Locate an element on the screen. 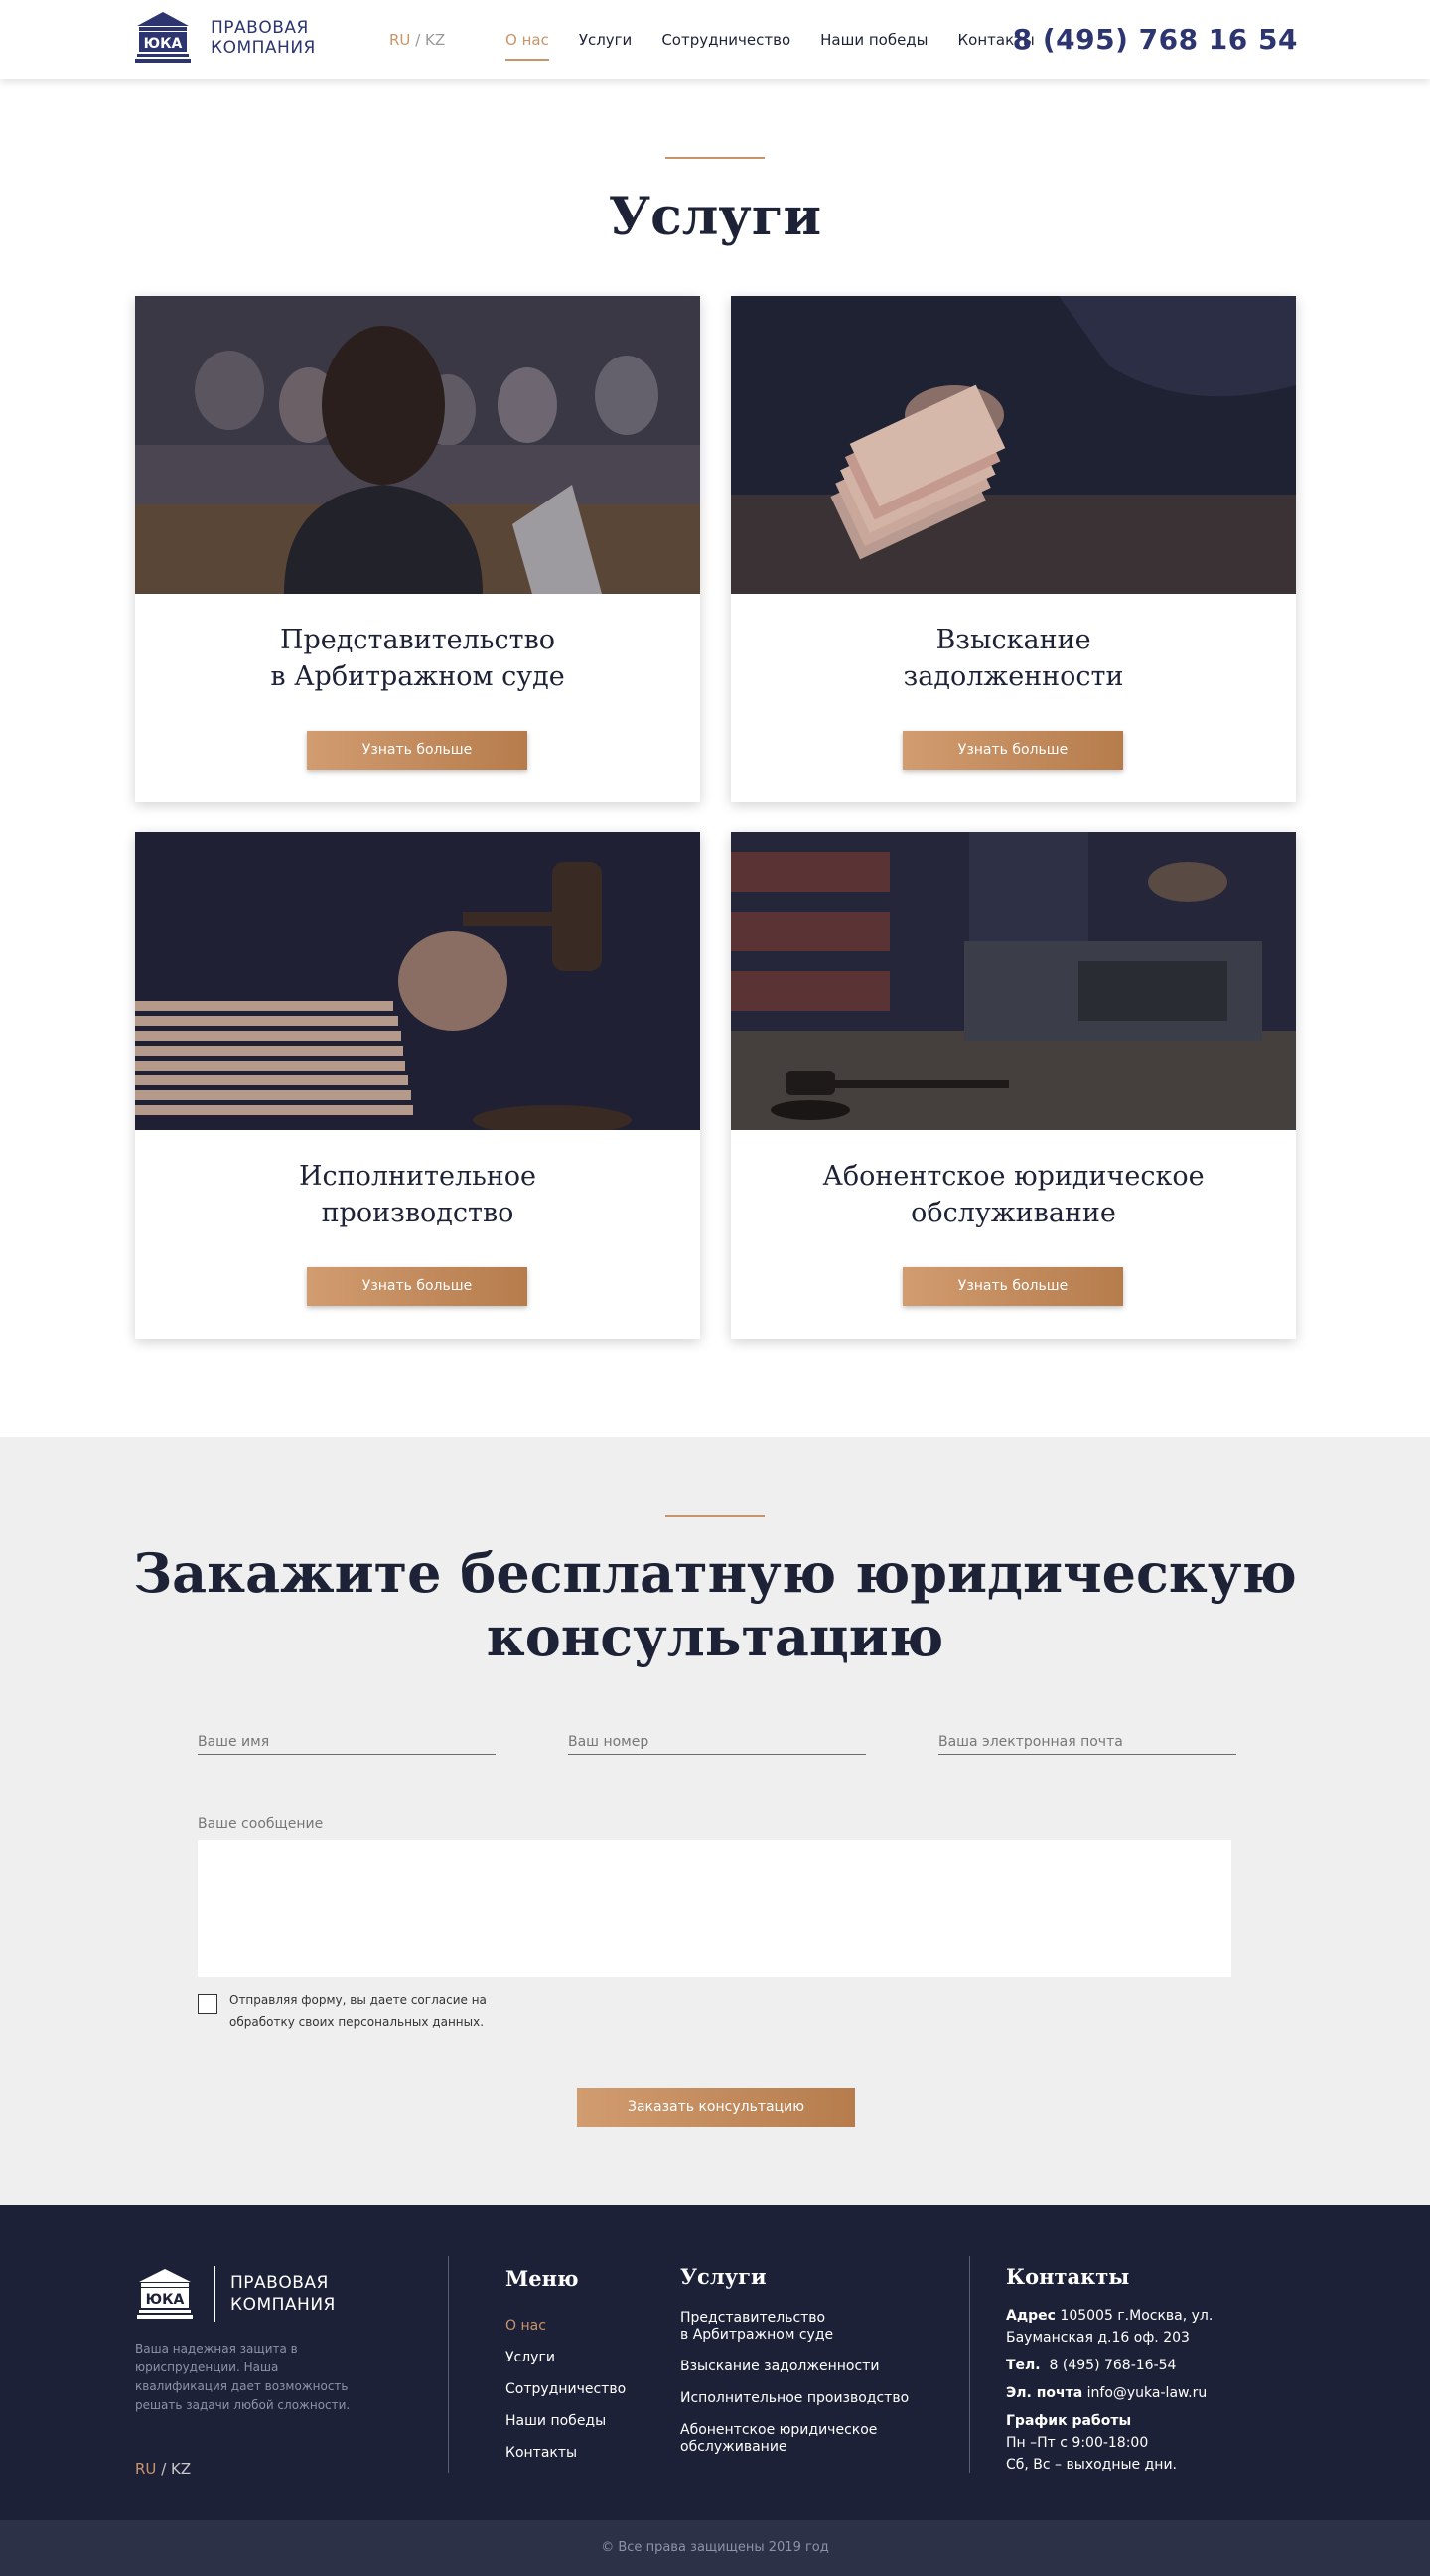 The width and height of the screenshot is (1430, 2576). message-textarea is located at coordinates (715, 1909).